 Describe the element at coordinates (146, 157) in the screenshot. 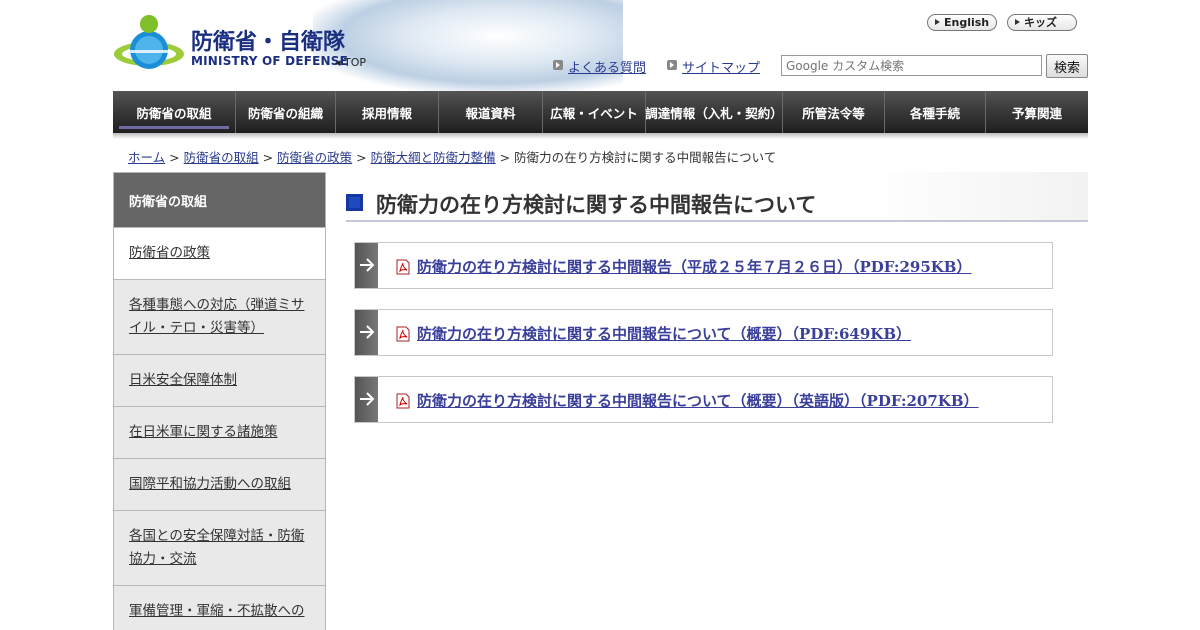

I see `breadcrumb-home: ホーム` at that location.